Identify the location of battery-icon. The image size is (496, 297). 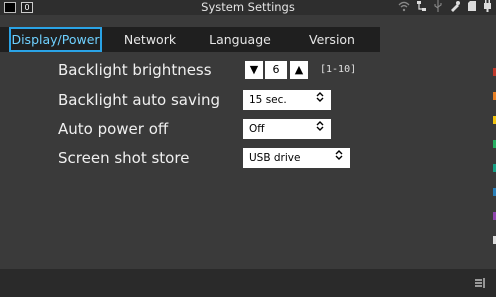
(487, 7).